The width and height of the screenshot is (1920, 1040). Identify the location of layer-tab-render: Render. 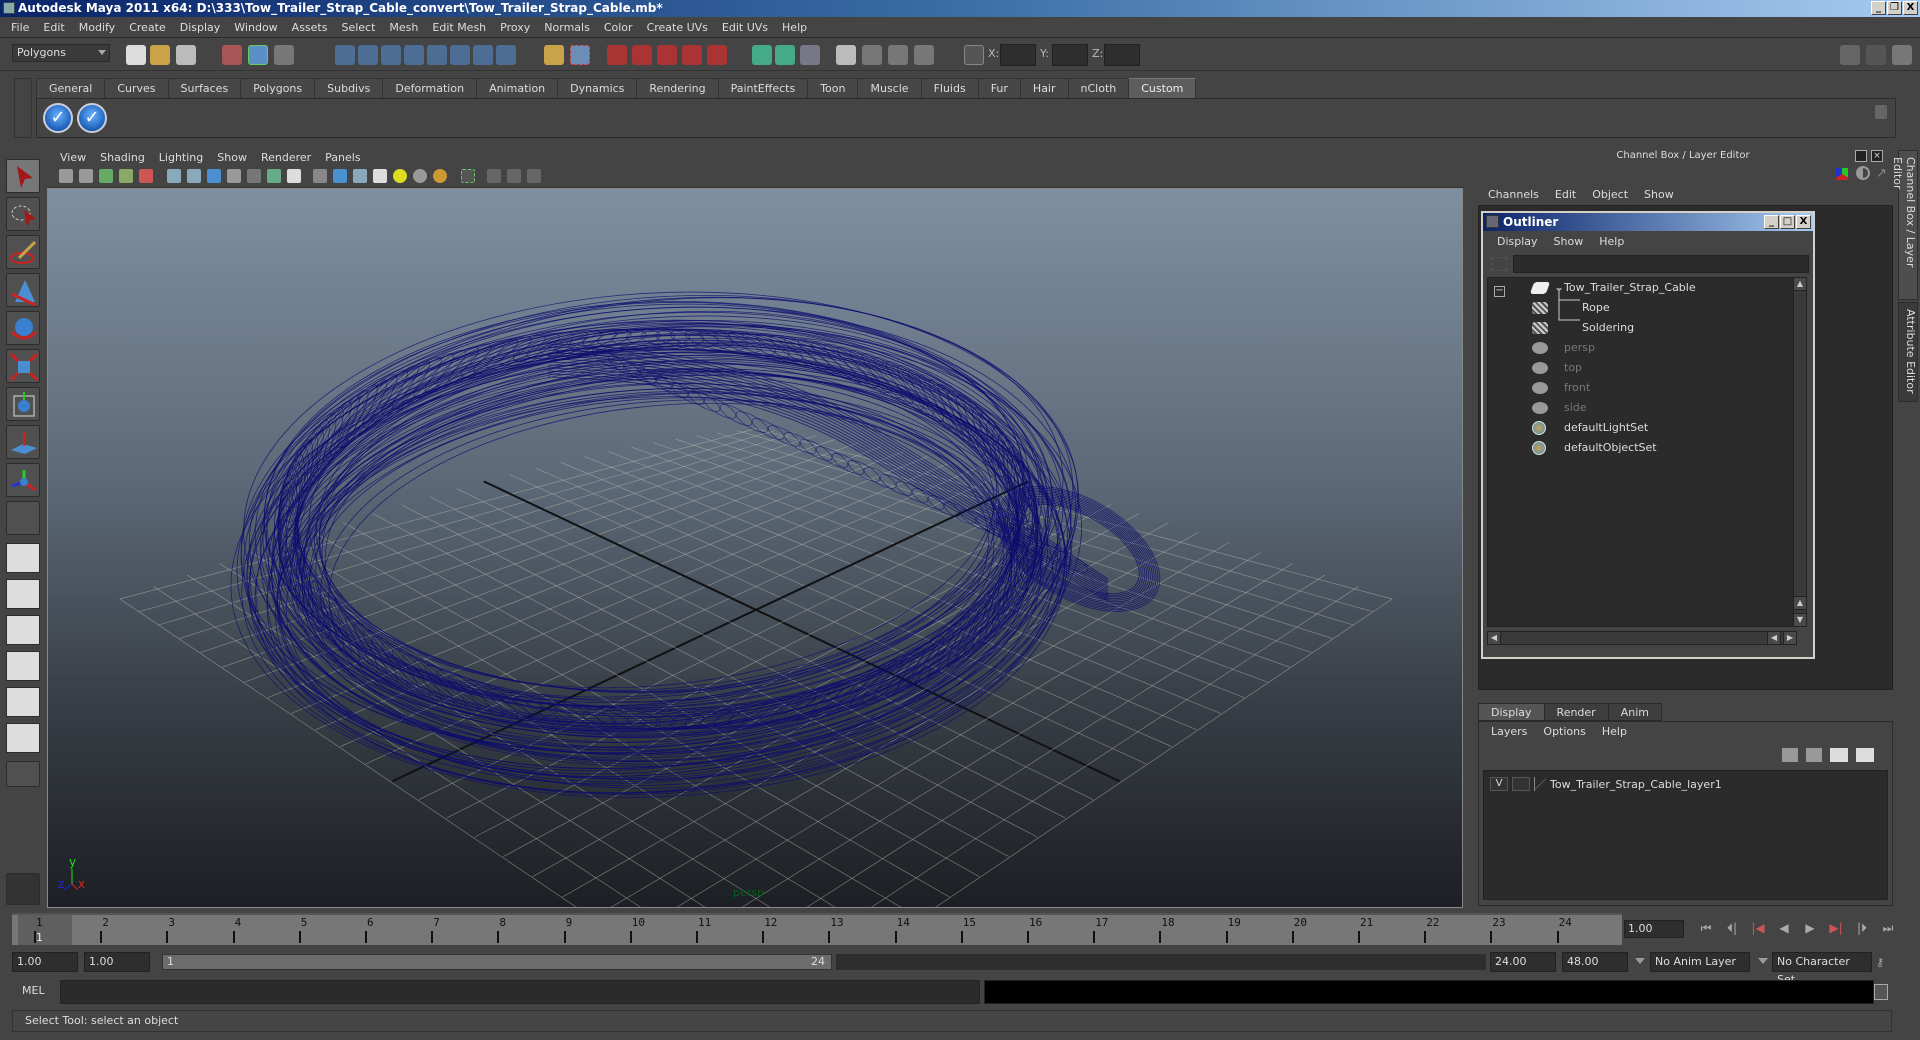
(1576, 712).